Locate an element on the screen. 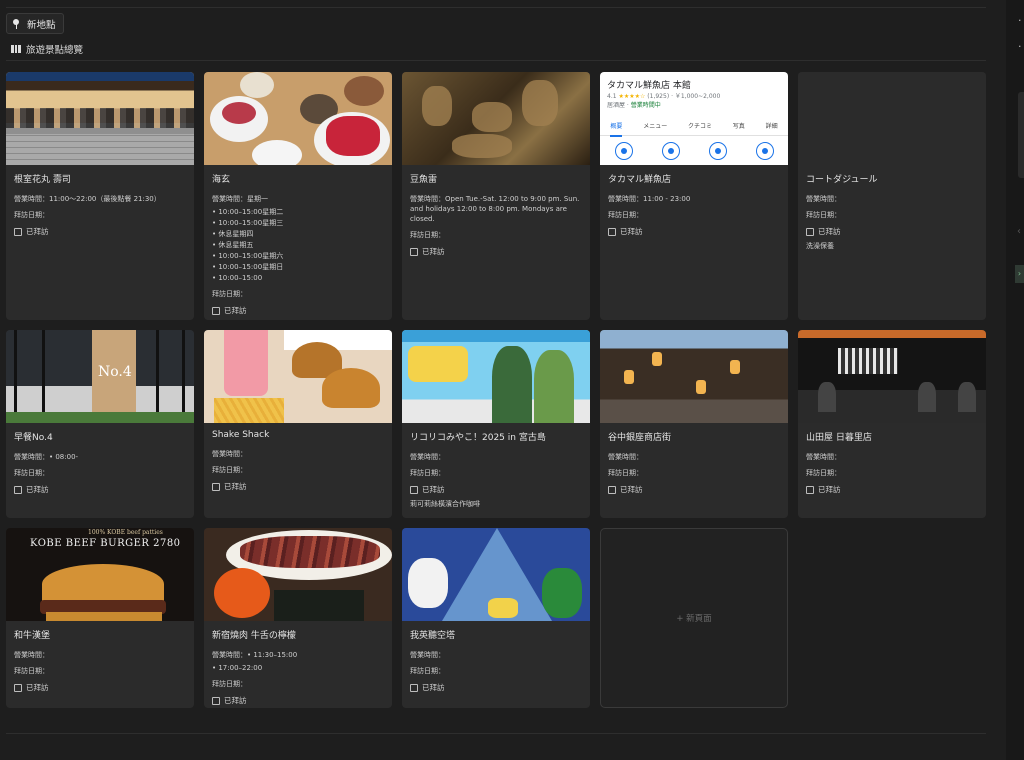 The height and width of the screenshot is (760, 1024). maps-actions is located at coordinates (694, 151).